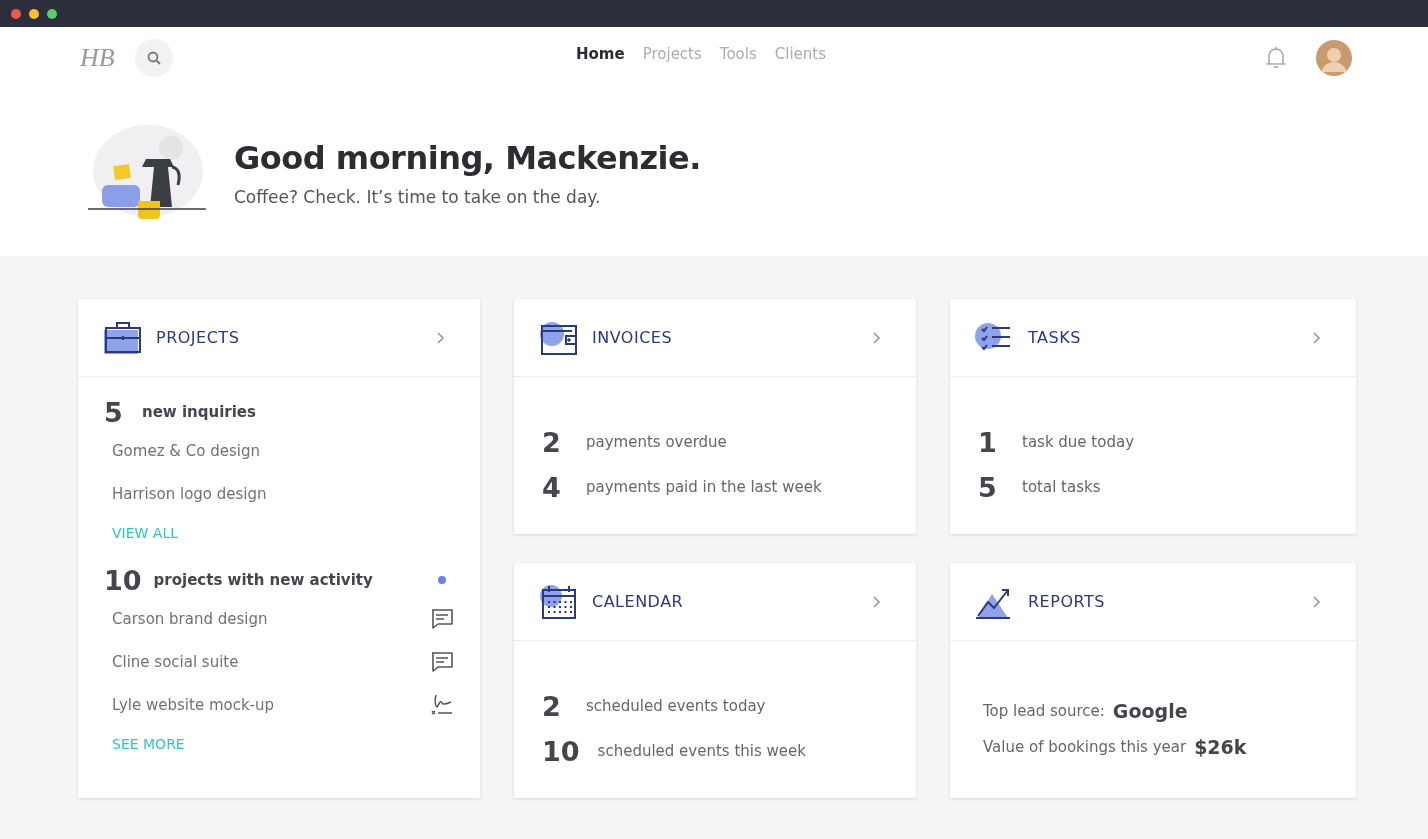 The width and height of the screenshot is (1428, 839). Describe the element at coordinates (35, 13) in the screenshot. I see `window-controls-icon` at that location.